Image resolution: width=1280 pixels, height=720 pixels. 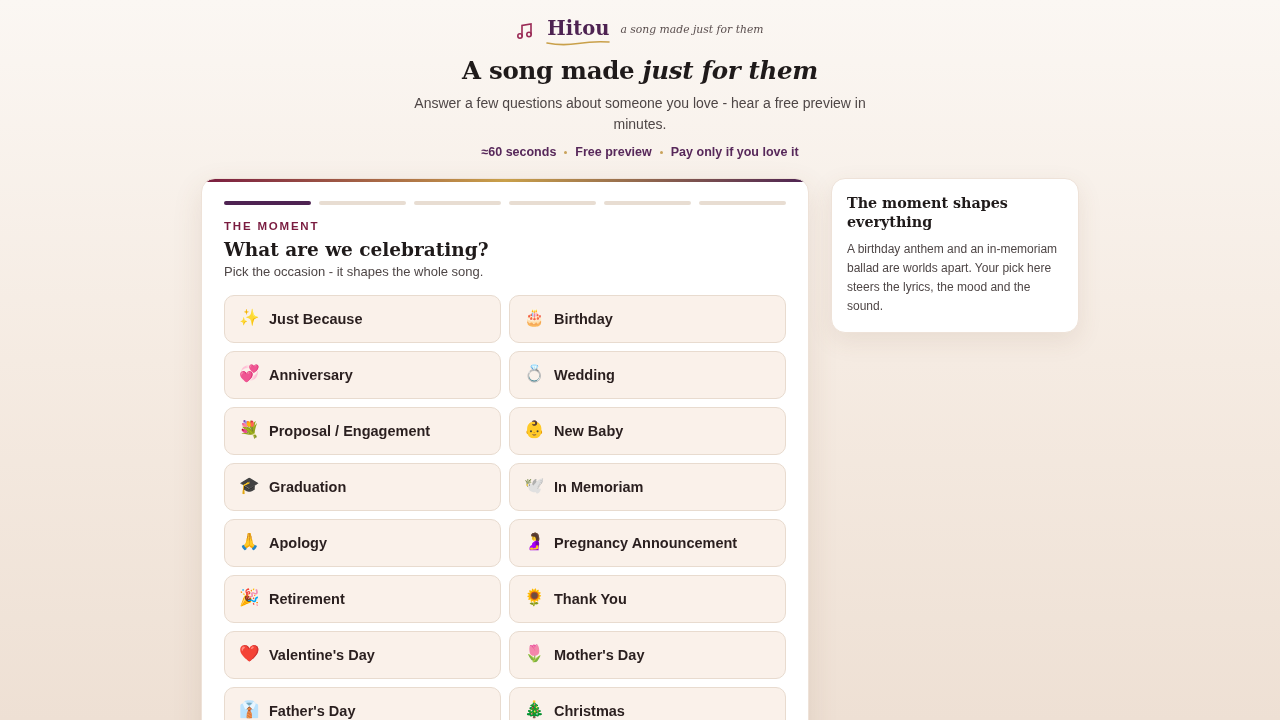 I want to click on music-note-icon, so click(x=525, y=31).